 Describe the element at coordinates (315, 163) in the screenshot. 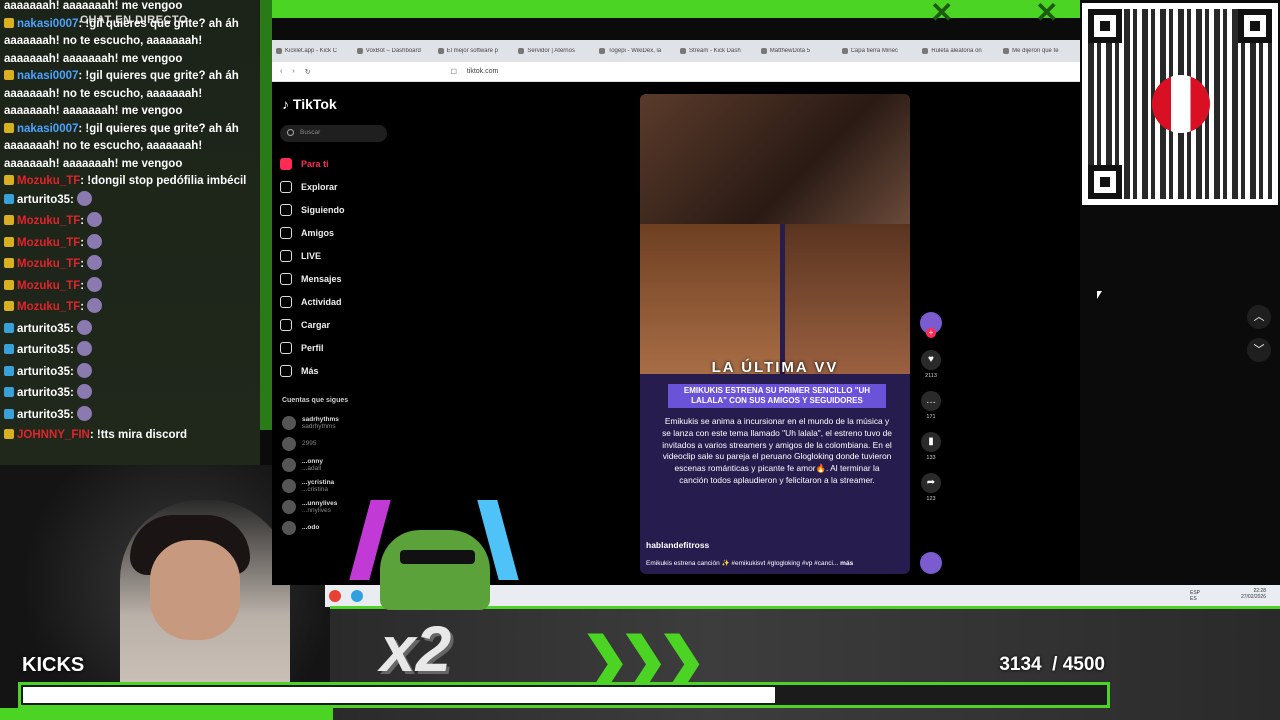

I see `nav-label: Para ti` at that location.